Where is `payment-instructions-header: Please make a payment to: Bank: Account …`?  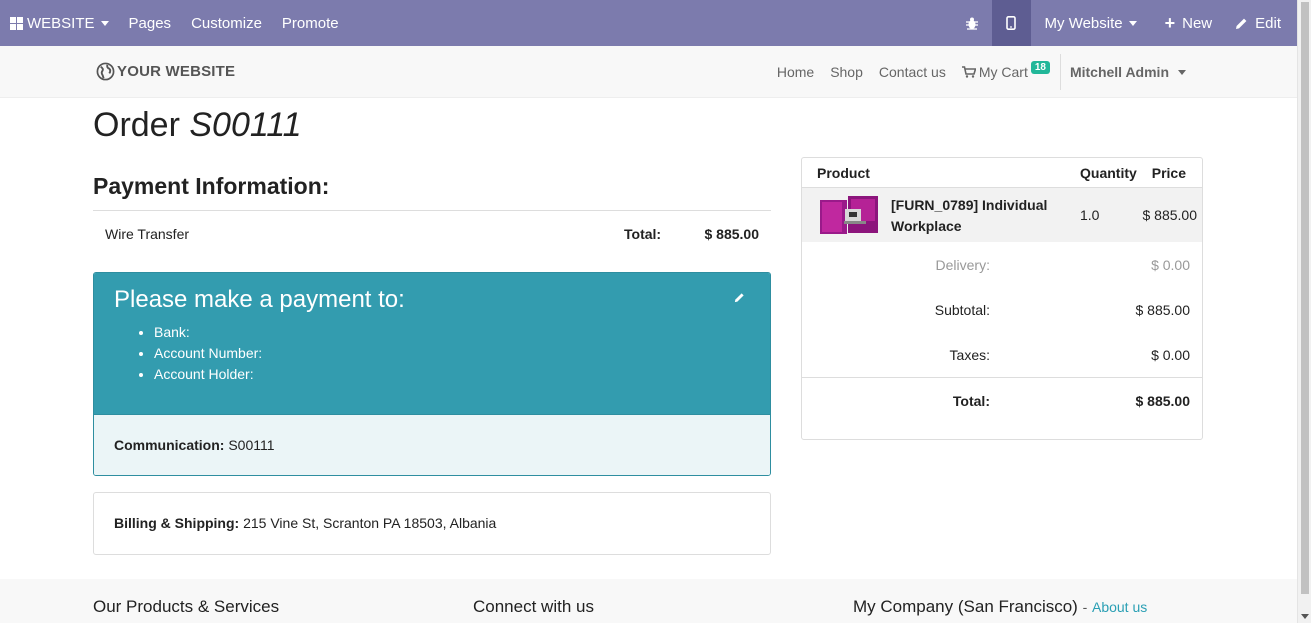 payment-instructions-header: Please make a payment to: Bank: Account … is located at coordinates (432, 343).